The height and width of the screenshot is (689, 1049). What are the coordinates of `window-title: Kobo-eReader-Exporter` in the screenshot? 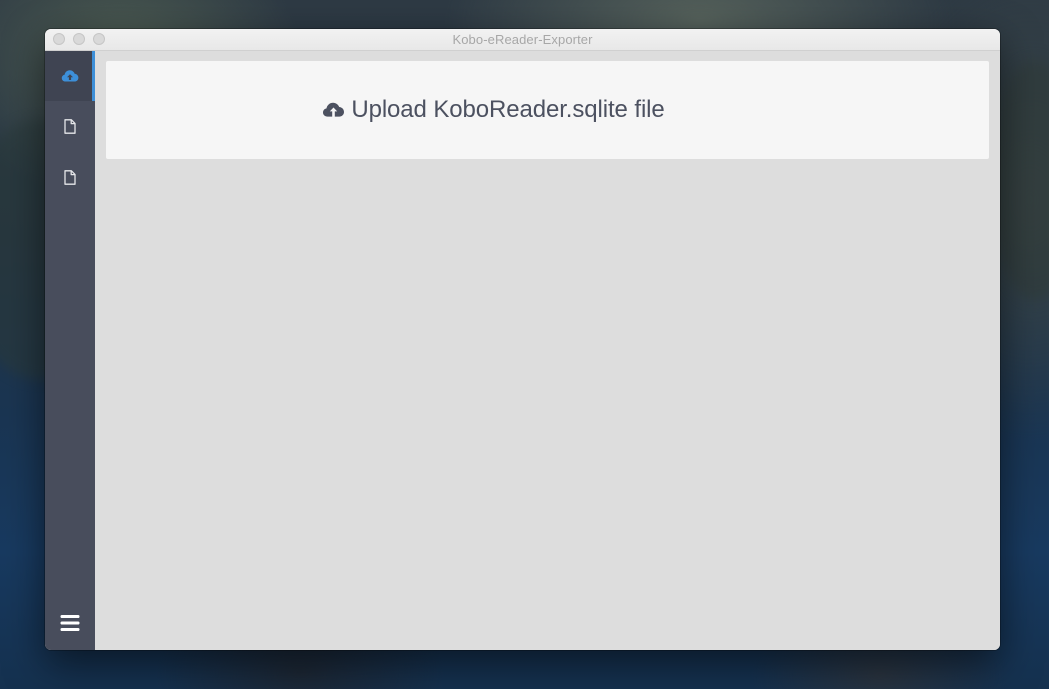 It's located at (522, 39).